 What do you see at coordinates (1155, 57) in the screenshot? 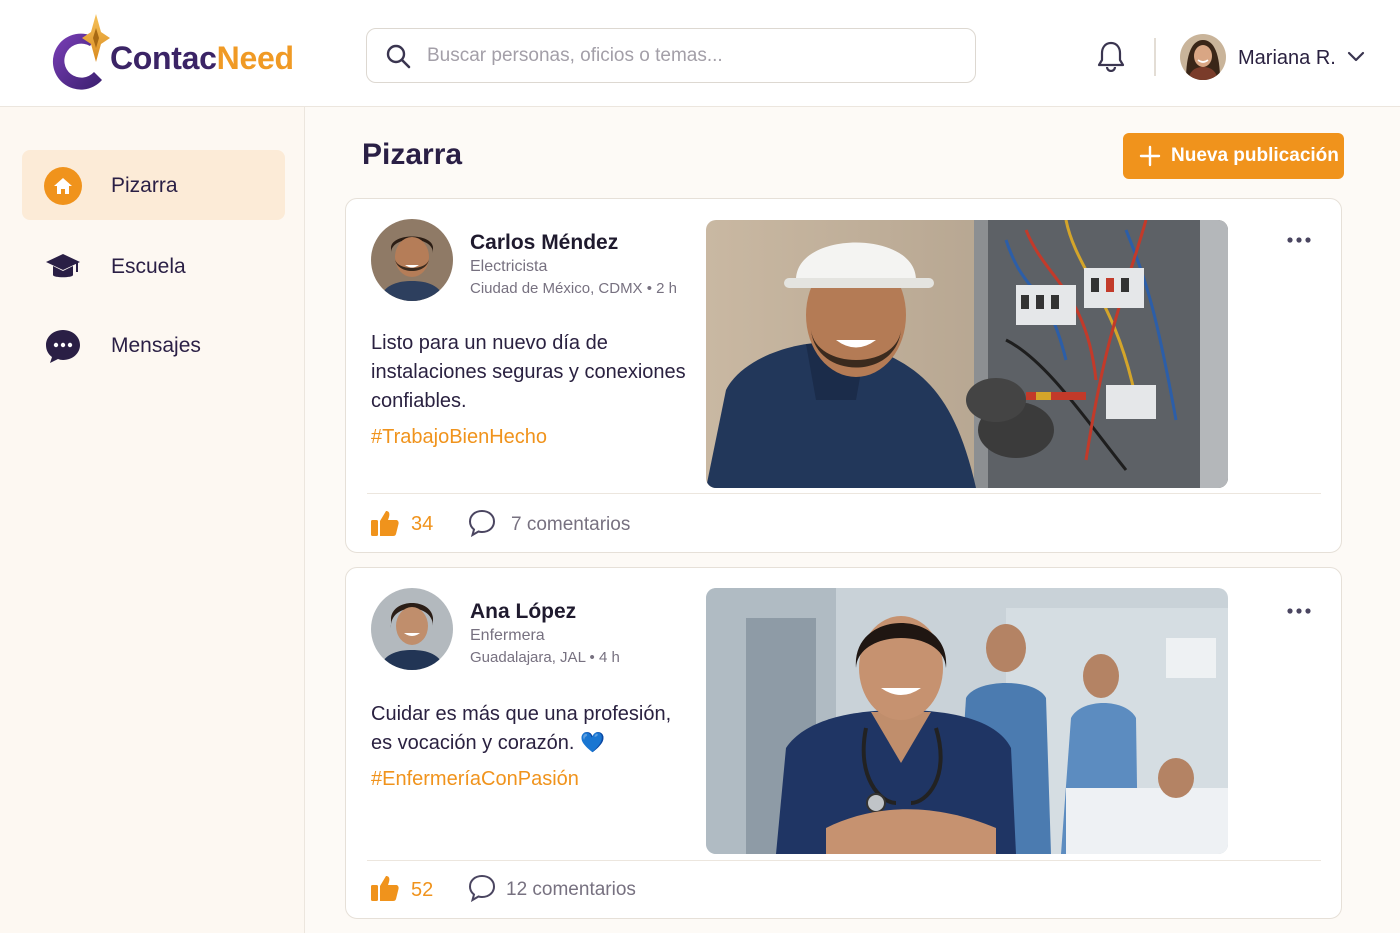
I see `header-divider` at bounding box center [1155, 57].